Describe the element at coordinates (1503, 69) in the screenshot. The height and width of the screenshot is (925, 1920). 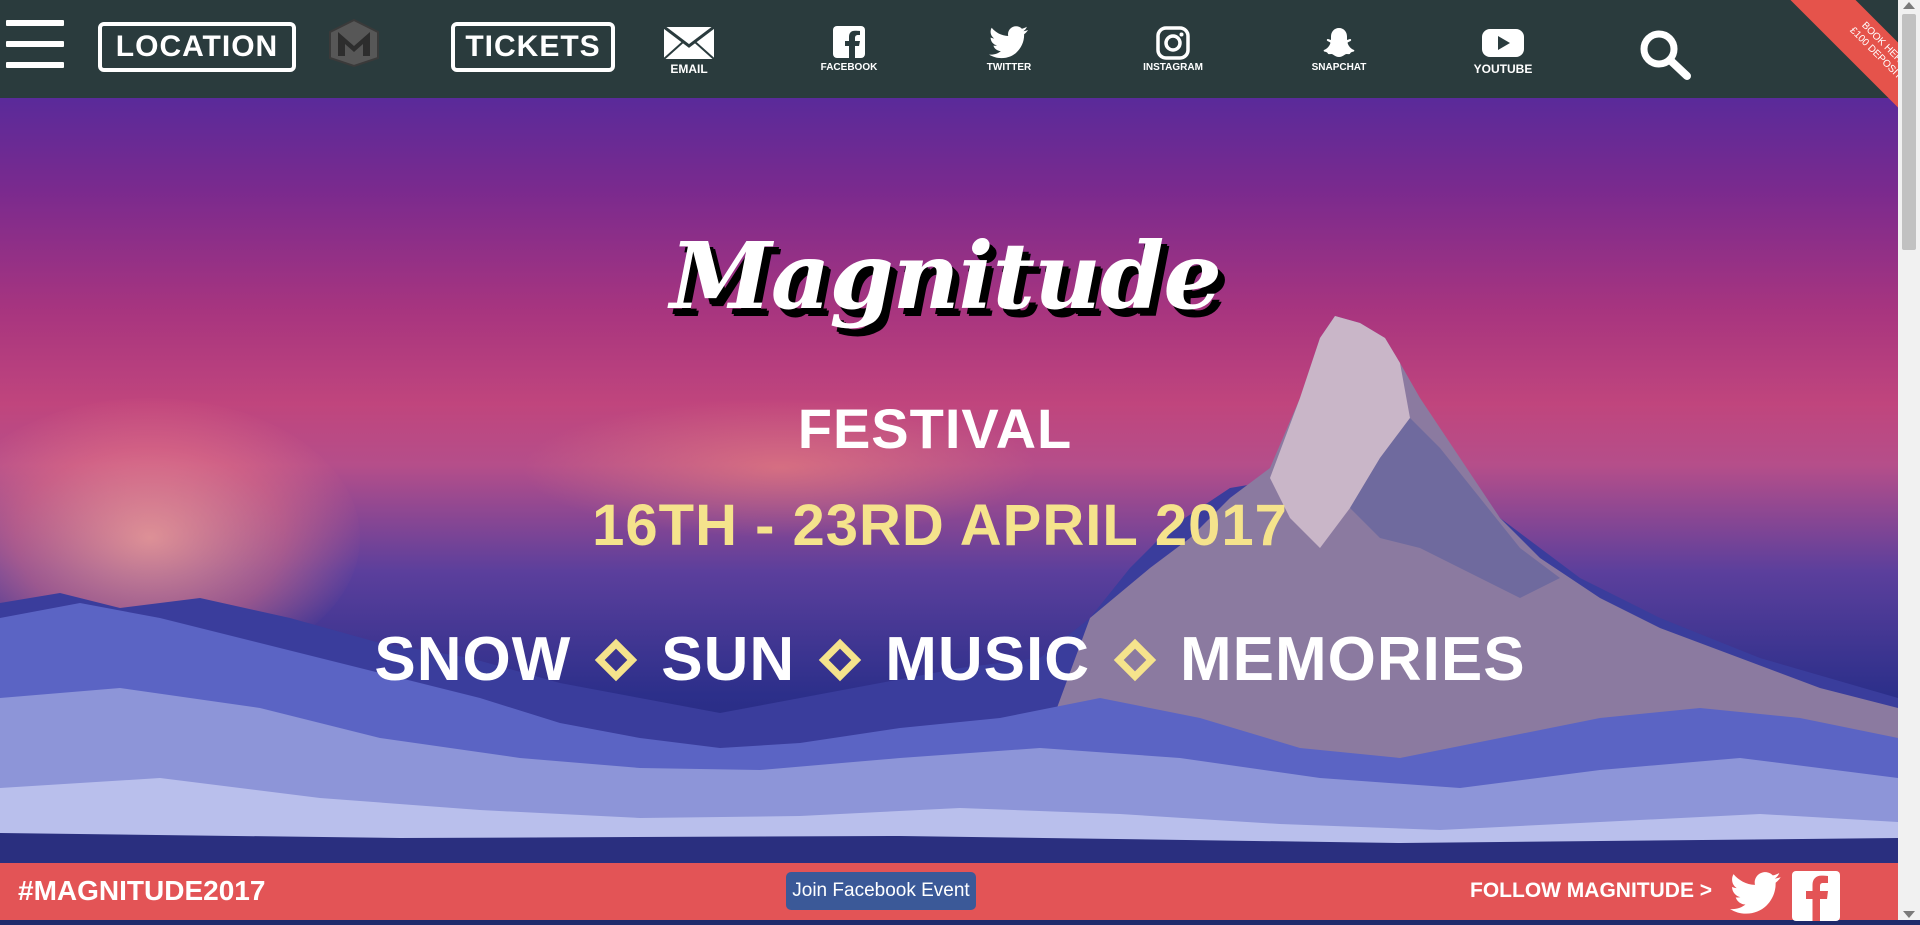
I see `social-label: YOUTUBE` at that location.